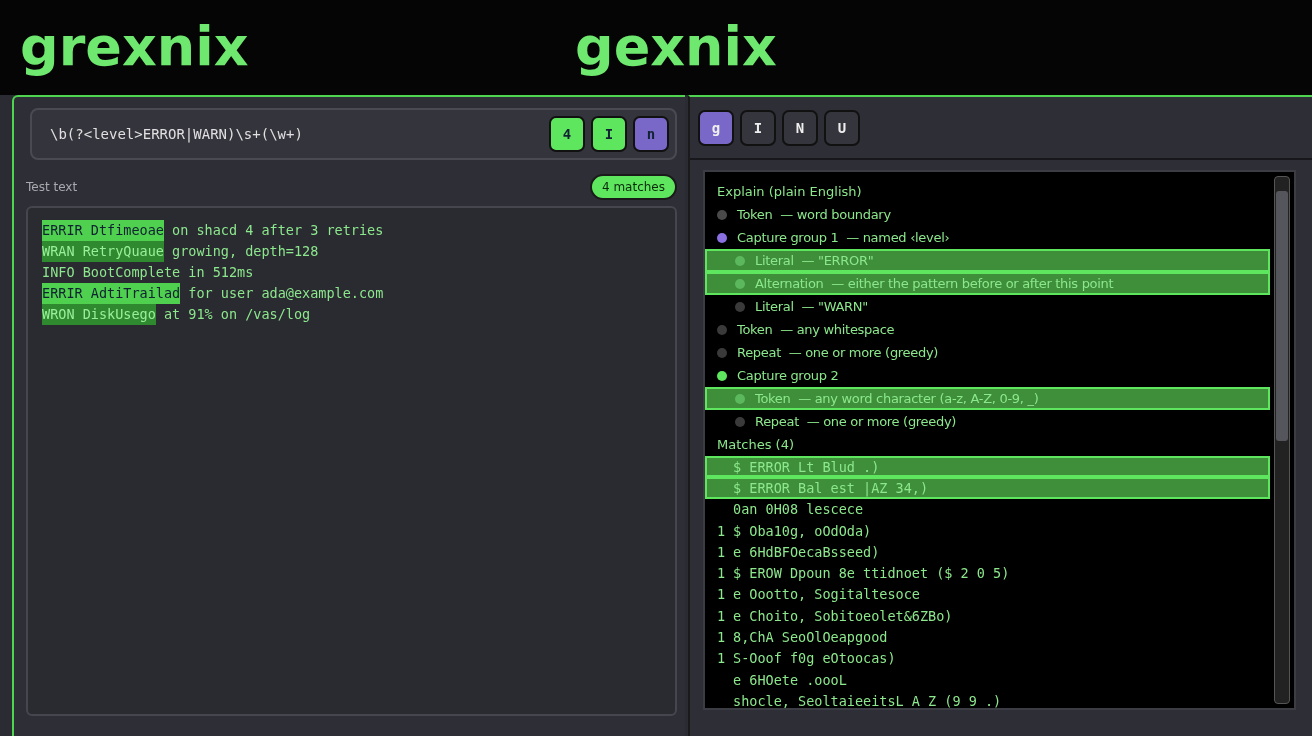  I want to click on flag-button: N, so click(800, 128).